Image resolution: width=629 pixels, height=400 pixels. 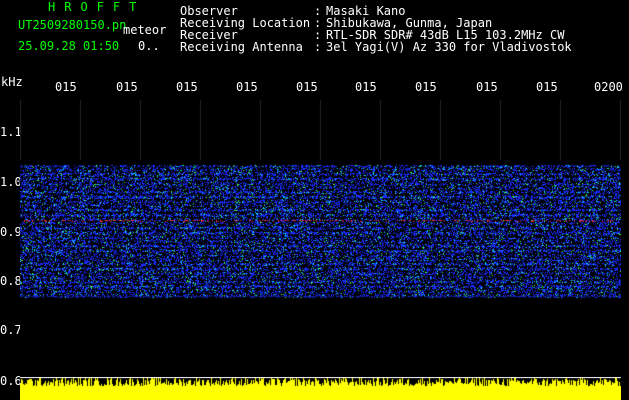 I want to click on count-label: 0.., so click(x=149, y=46).